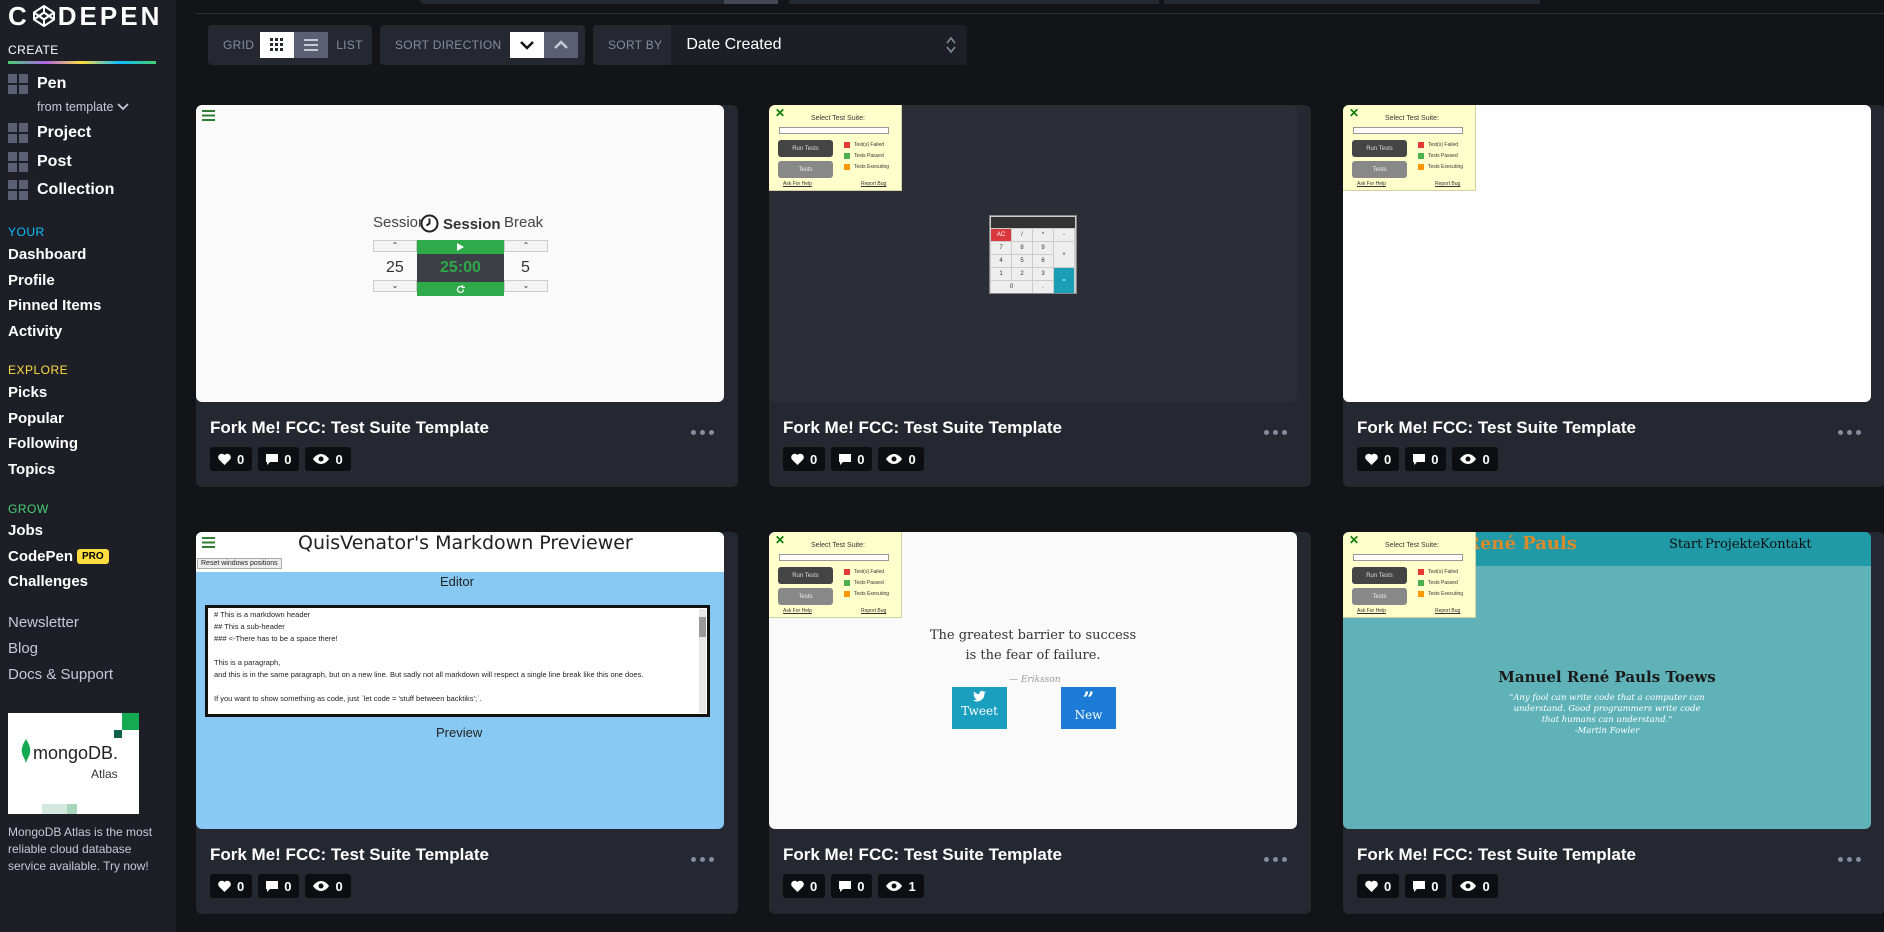  What do you see at coordinates (277, 45) in the screenshot?
I see `grid-view-button` at bounding box center [277, 45].